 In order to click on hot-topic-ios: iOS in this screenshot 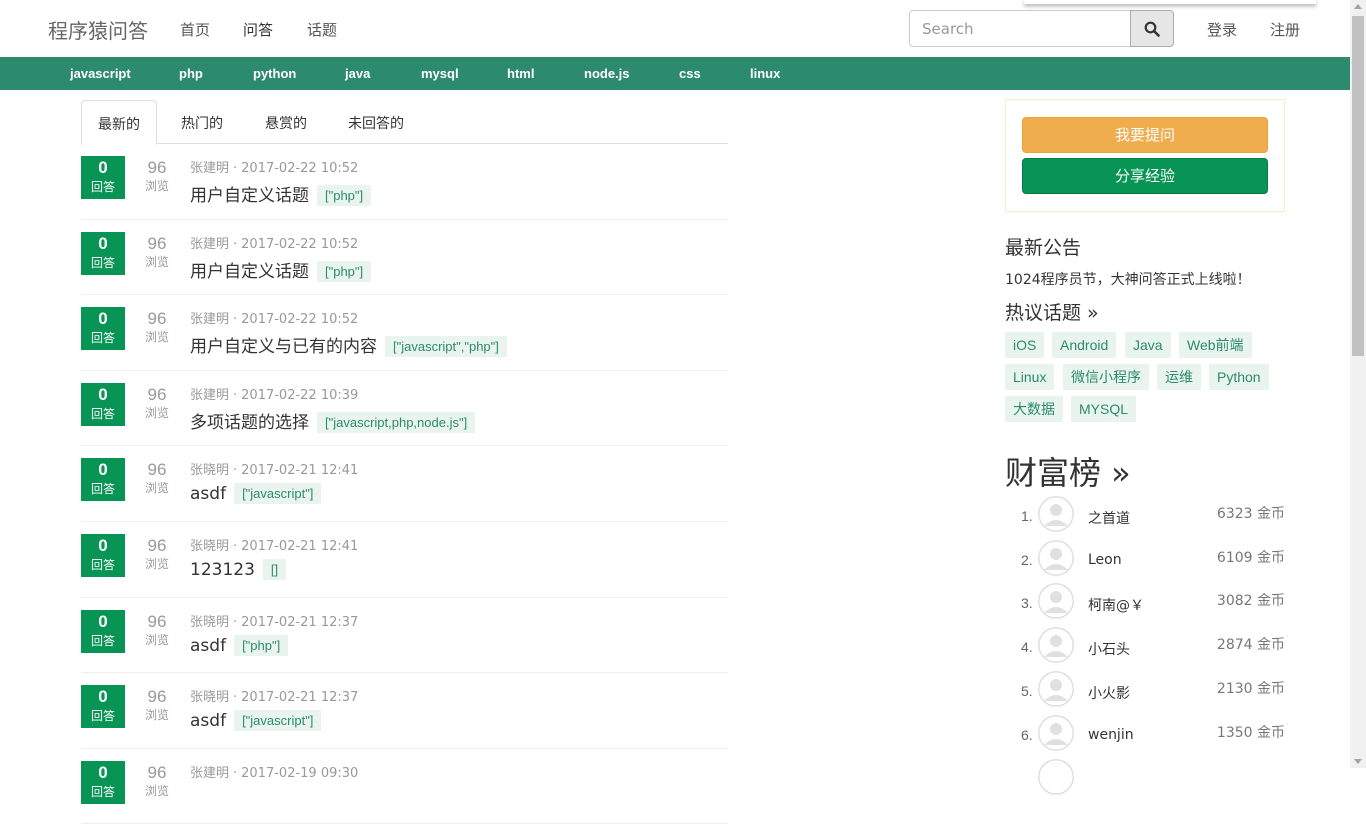, I will do `click(1025, 345)`.